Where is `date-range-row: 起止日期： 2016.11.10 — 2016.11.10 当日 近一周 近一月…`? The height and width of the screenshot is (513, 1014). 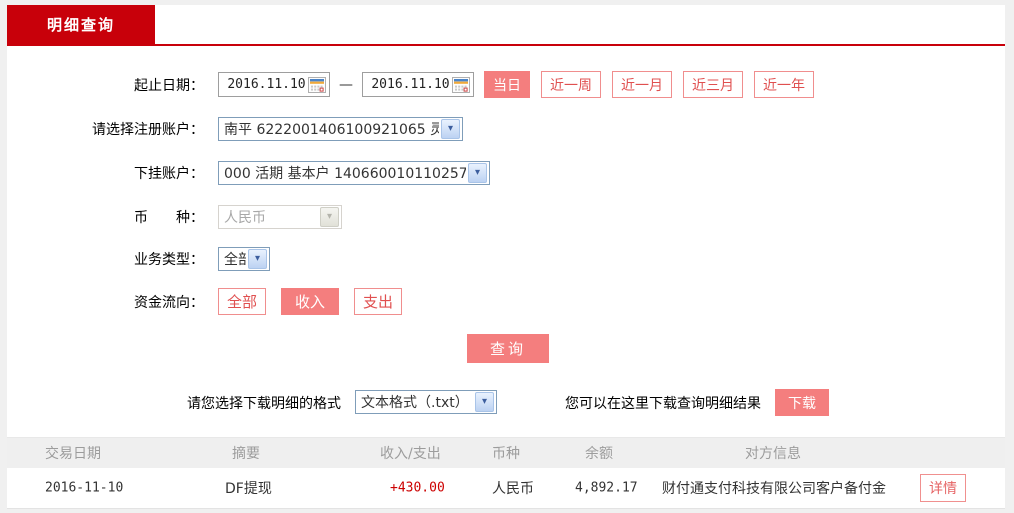
date-range-row: 起止日期： 2016.11.10 — 2016.11.10 当日 近一周 近一月… is located at coordinates (506, 84).